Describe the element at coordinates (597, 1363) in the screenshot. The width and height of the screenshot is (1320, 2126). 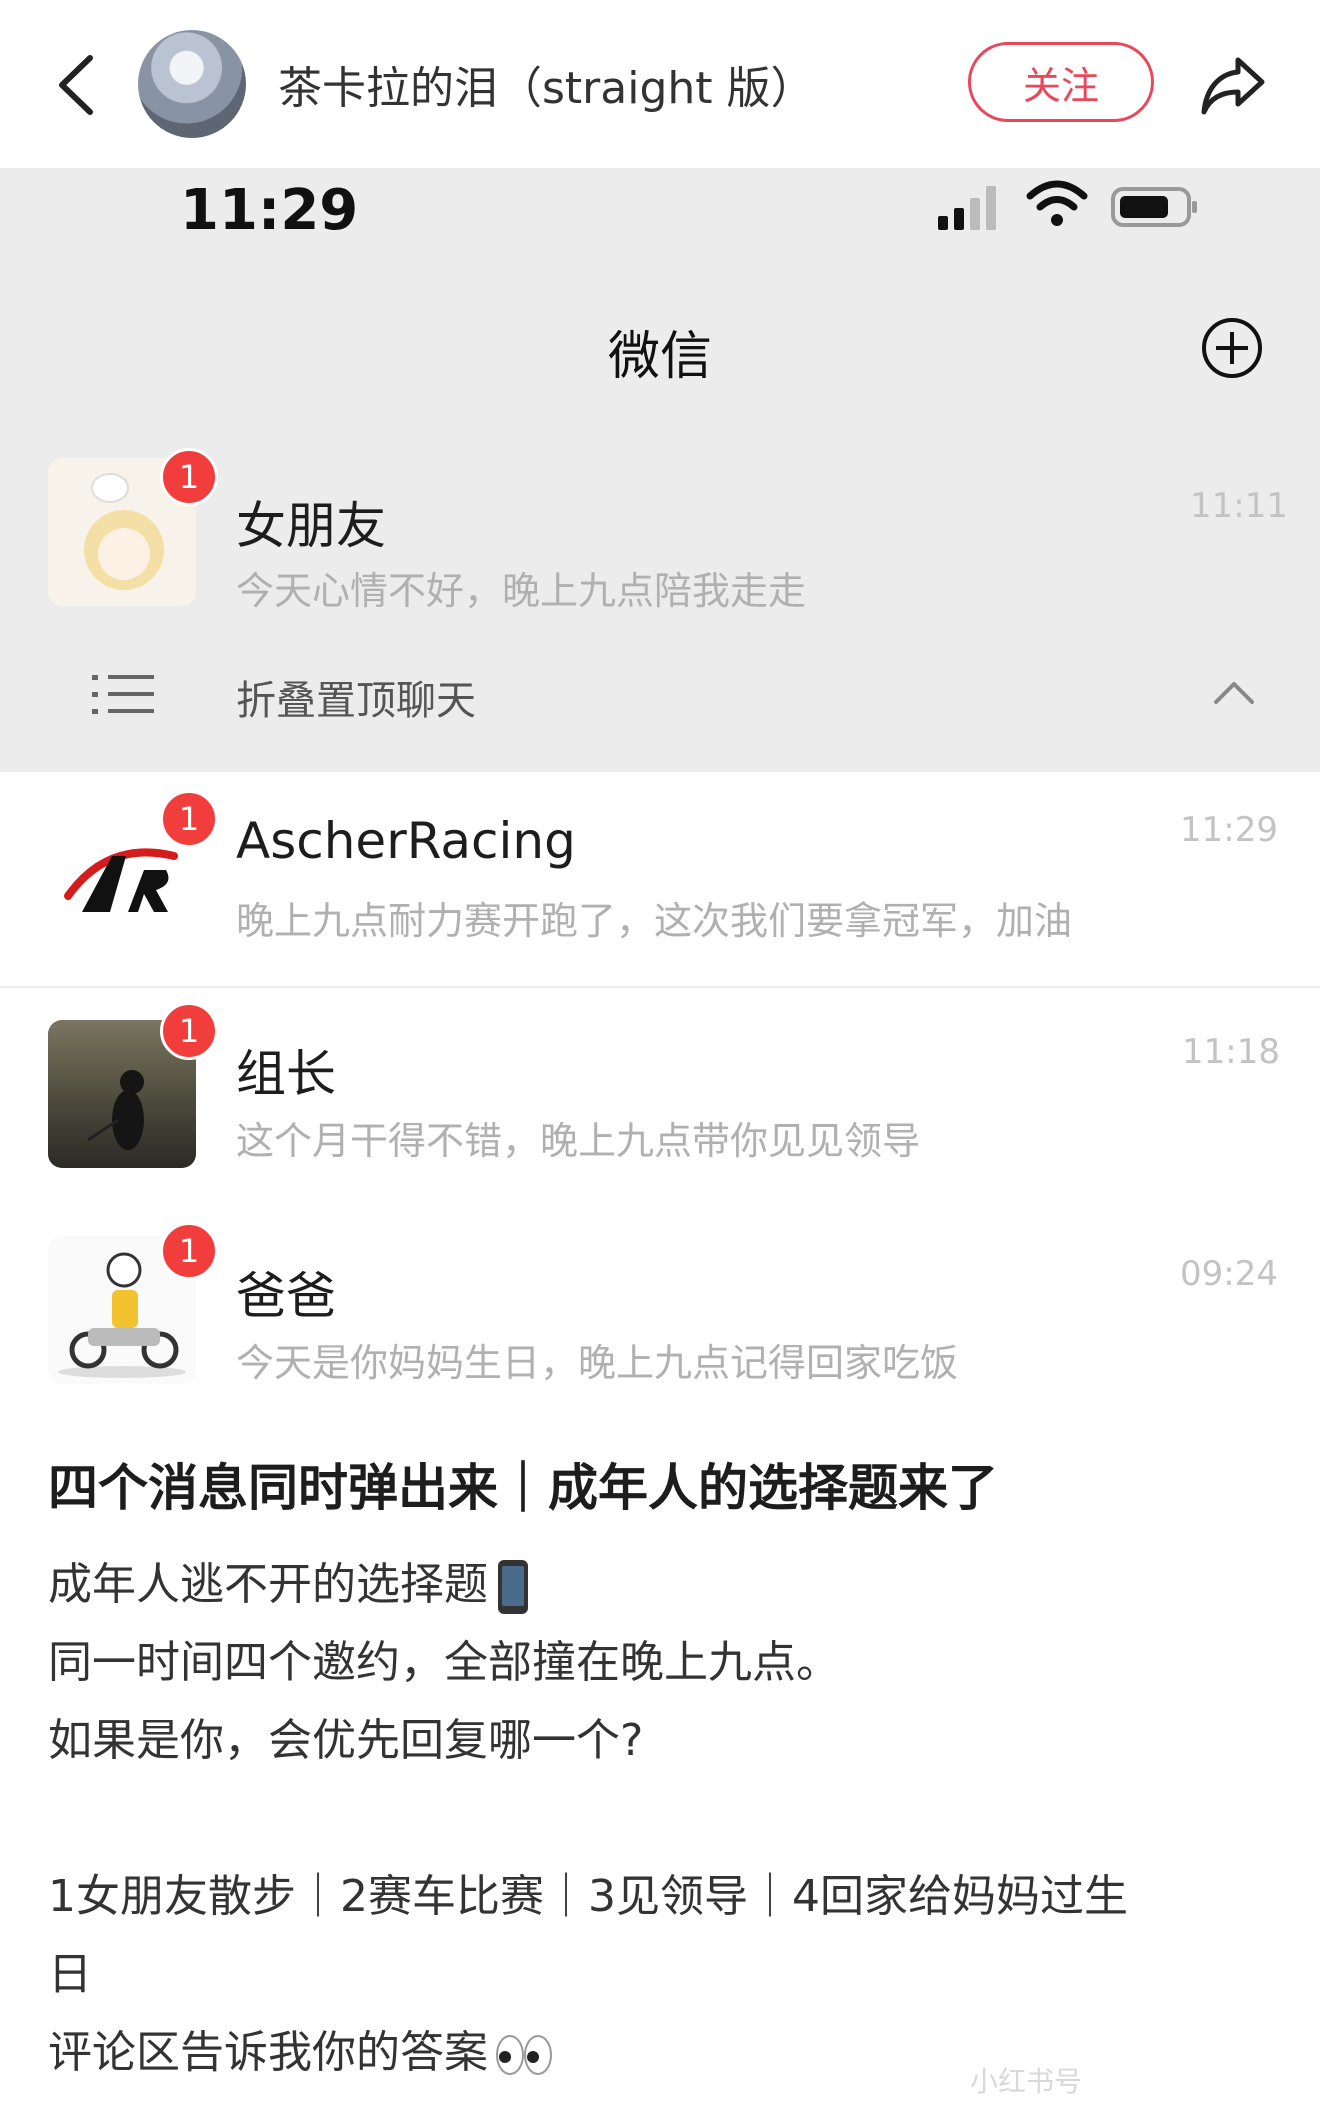
I see `chat-message: 今天是你妈妈生日，晚上九点记得回家吃饭` at that location.